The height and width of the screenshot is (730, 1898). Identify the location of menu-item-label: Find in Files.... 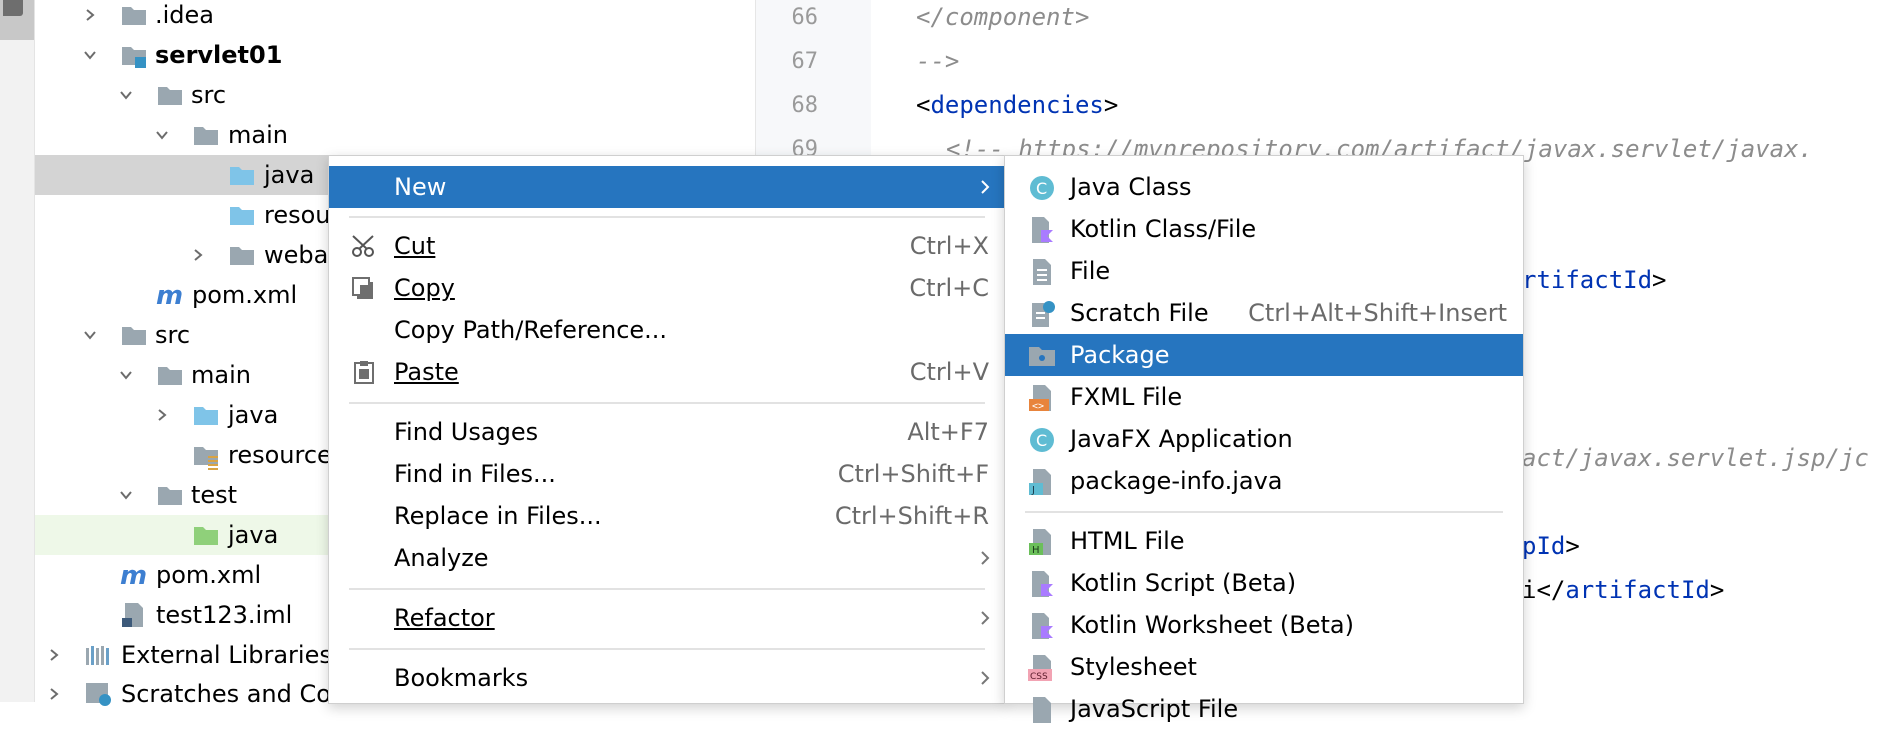
(475, 474).